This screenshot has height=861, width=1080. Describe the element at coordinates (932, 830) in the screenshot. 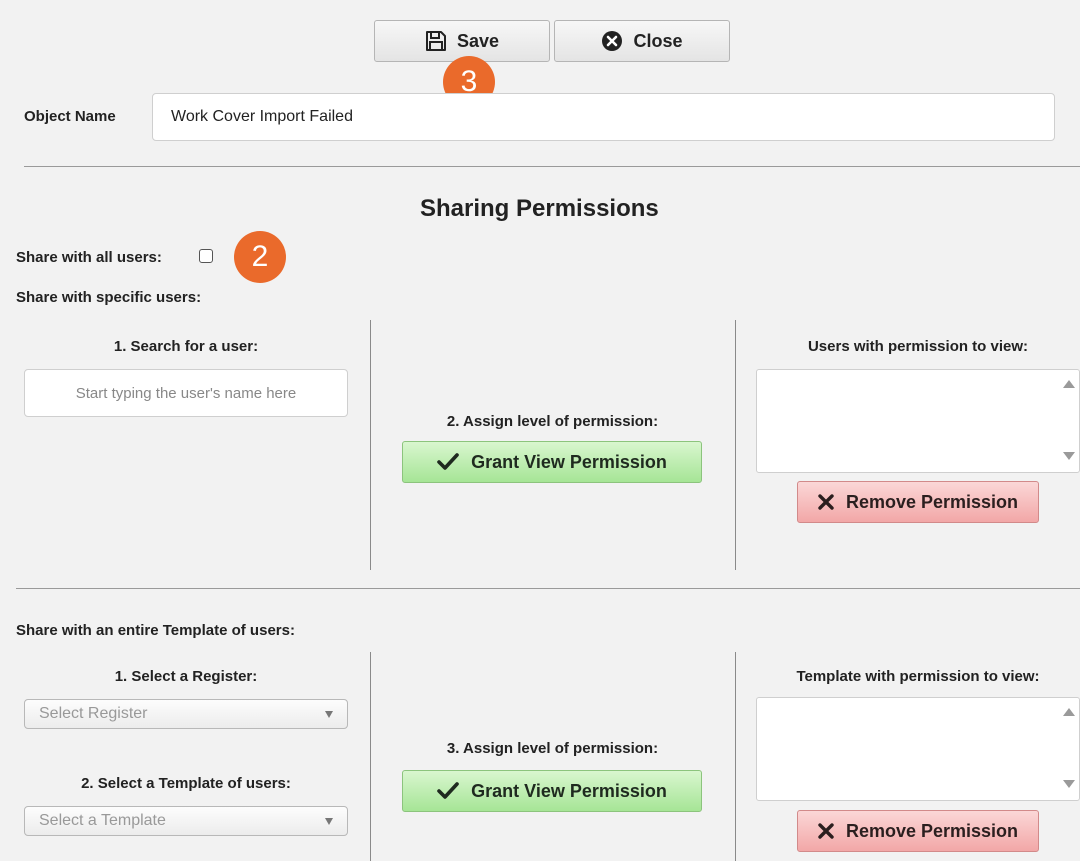

I see `remove-template-permission-label: Remove Permission` at that location.